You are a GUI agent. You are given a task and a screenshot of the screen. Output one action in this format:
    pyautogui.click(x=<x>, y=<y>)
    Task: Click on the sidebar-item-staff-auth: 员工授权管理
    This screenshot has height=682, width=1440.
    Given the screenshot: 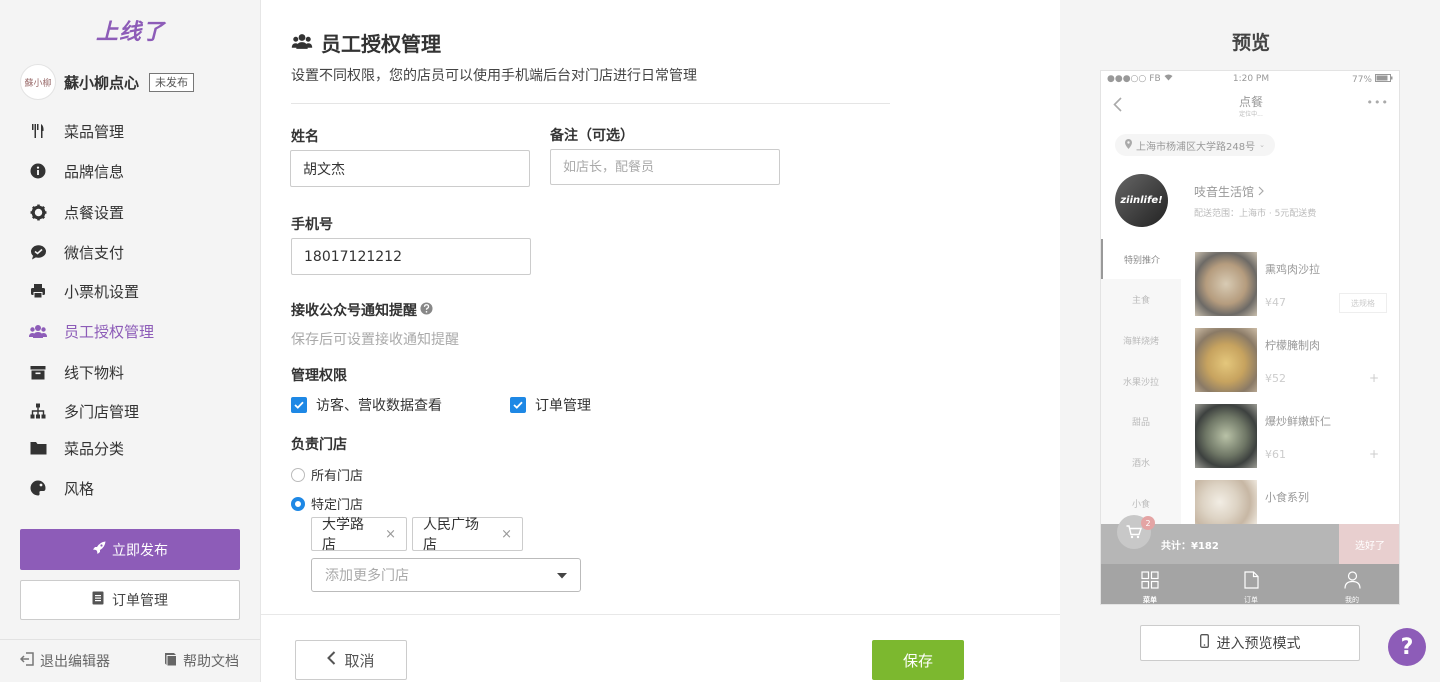 What is the action you would take?
    pyautogui.click(x=130, y=331)
    